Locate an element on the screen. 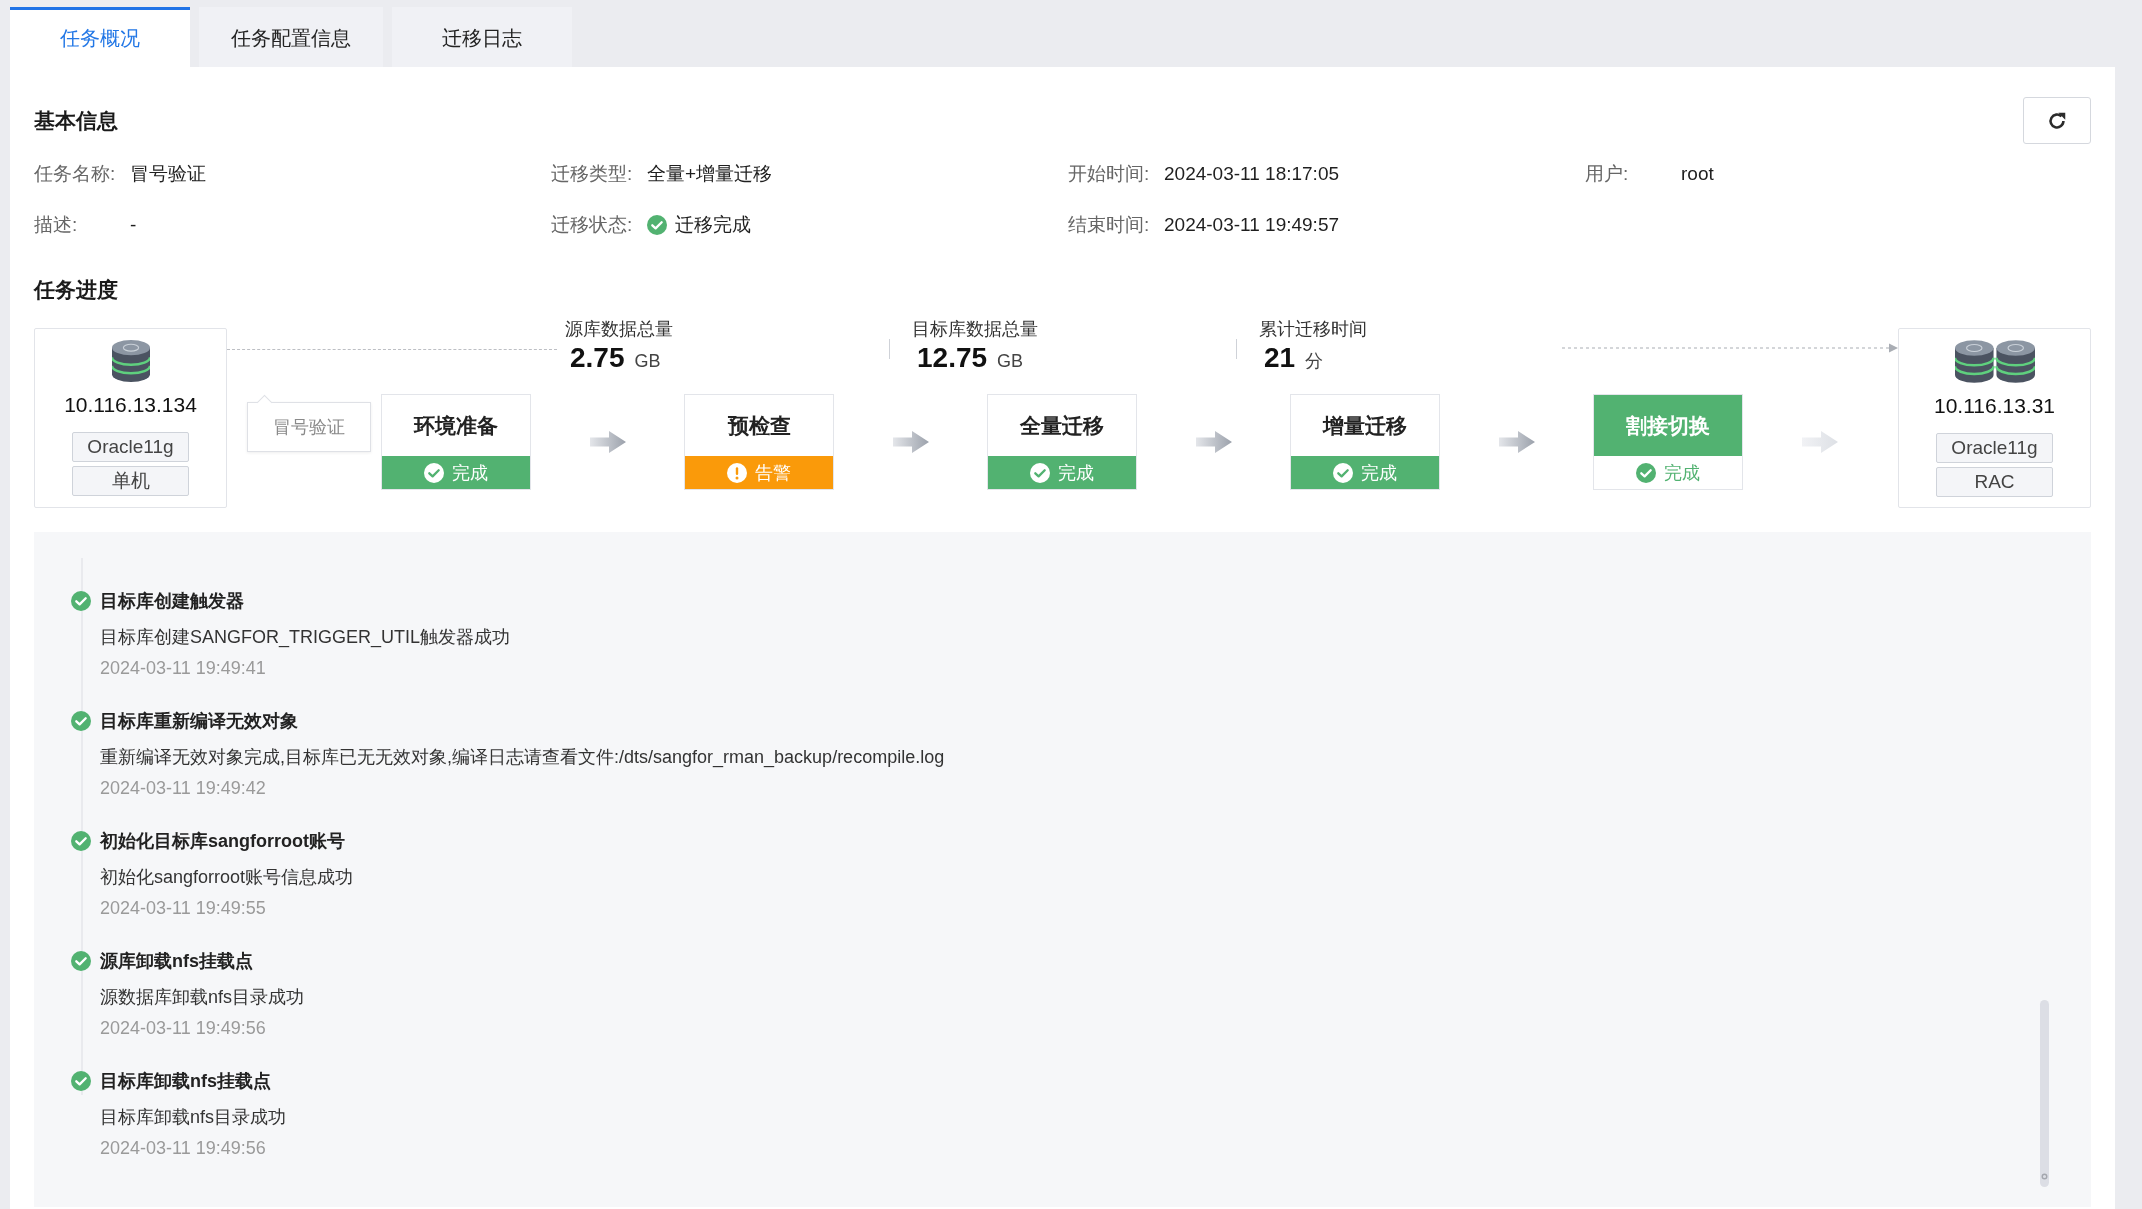 This screenshot has width=2142, height=1209. tab: 任务概况 is located at coordinates (100, 37).